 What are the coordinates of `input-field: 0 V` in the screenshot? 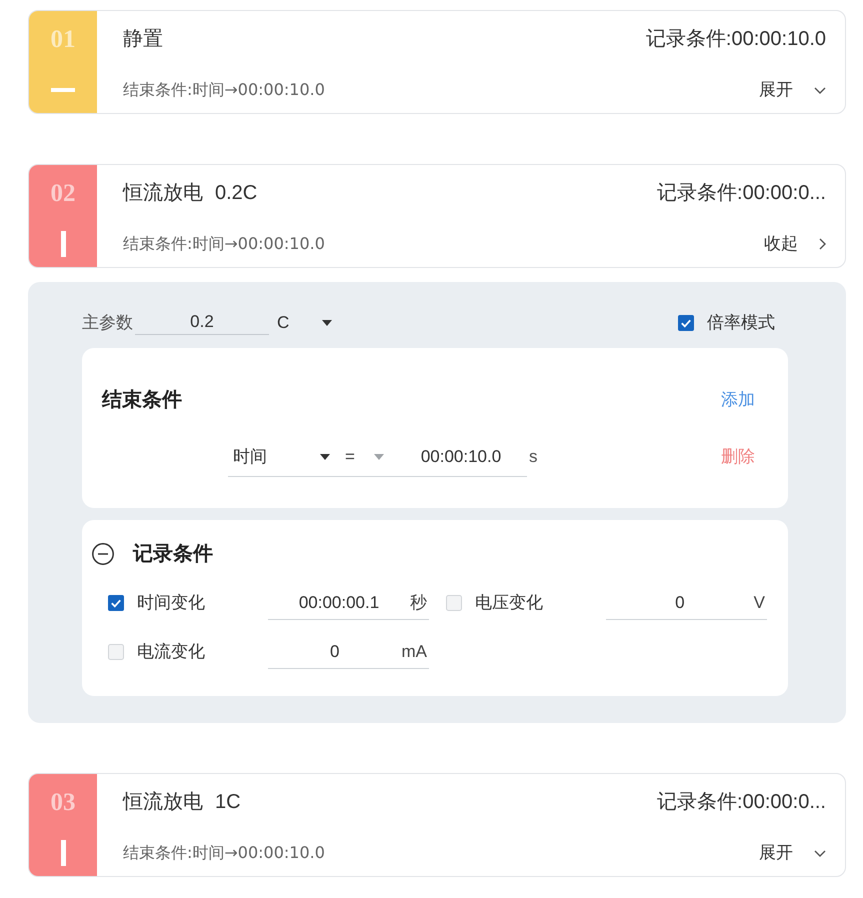 It's located at (686, 603).